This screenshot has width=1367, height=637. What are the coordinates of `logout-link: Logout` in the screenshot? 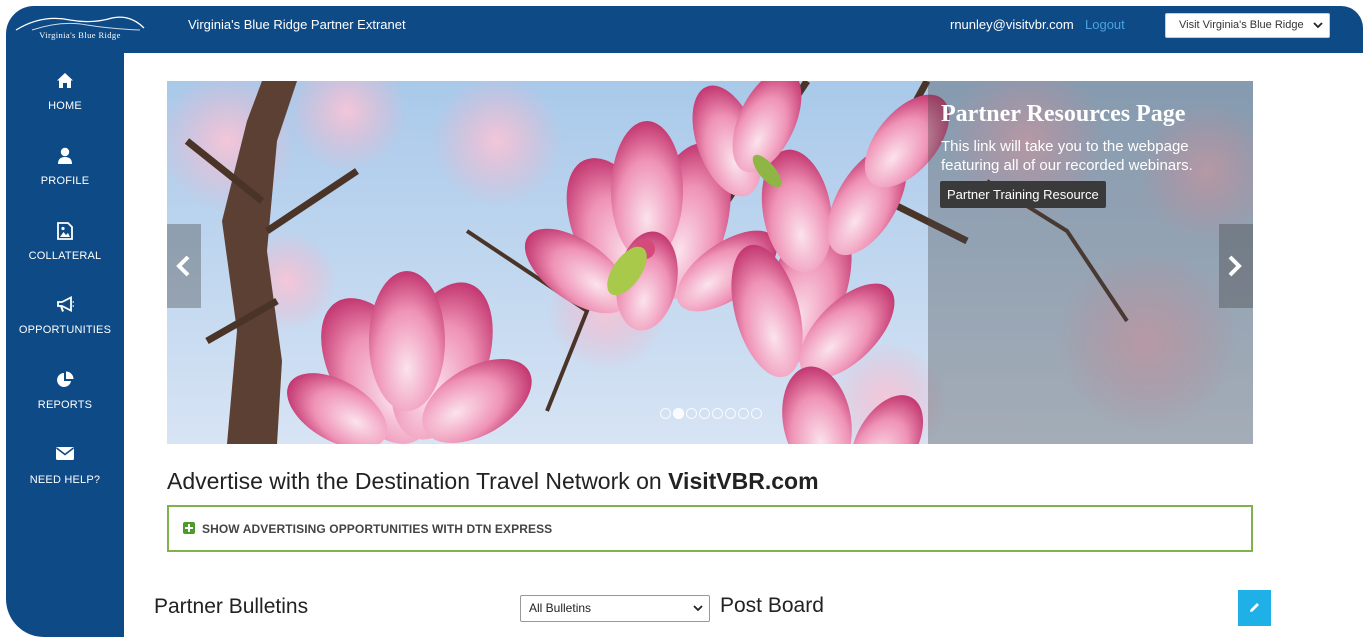 It's located at (1105, 24).